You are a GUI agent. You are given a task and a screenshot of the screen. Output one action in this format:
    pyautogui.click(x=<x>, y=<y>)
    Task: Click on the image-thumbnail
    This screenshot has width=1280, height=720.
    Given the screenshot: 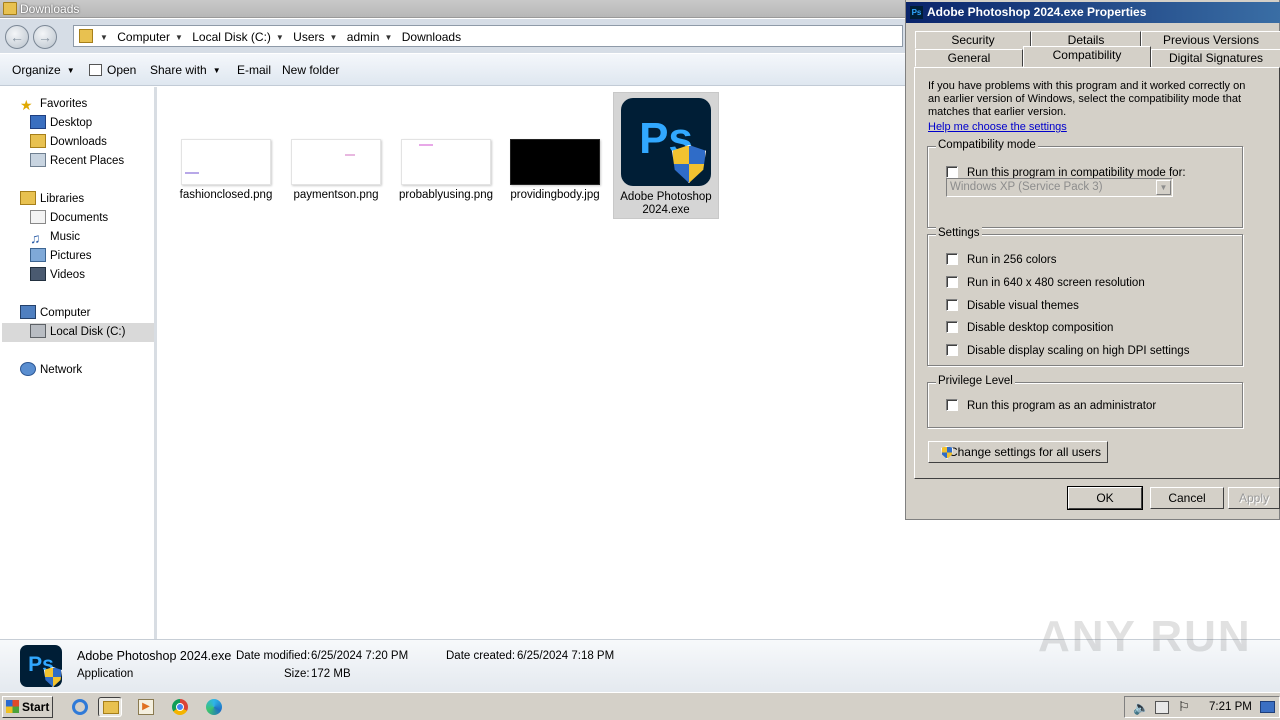 What is the action you would take?
    pyautogui.click(x=226, y=162)
    